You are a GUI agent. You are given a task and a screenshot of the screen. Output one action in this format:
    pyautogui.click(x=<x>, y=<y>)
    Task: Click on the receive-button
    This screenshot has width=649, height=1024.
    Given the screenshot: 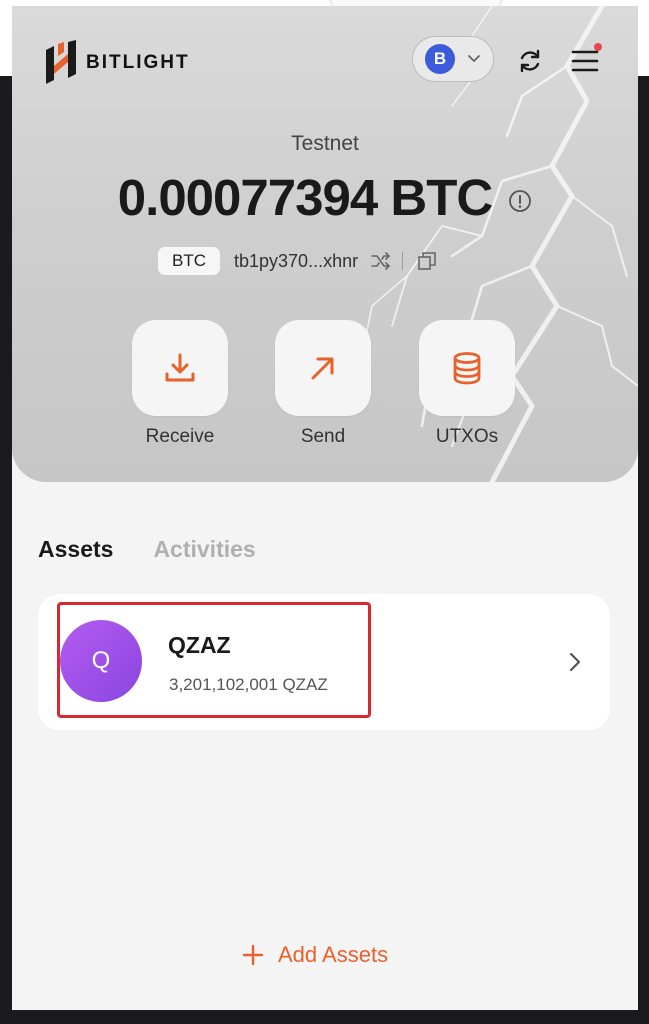 What is the action you would take?
    pyautogui.click(x=180, y=368)
    